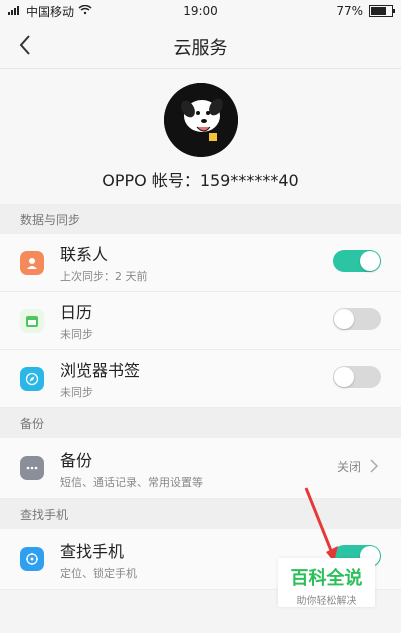  Describe the element at coordinates (98, 573) in the screenshot. I see `findphone-description: 定位、锁定手机` at that location.